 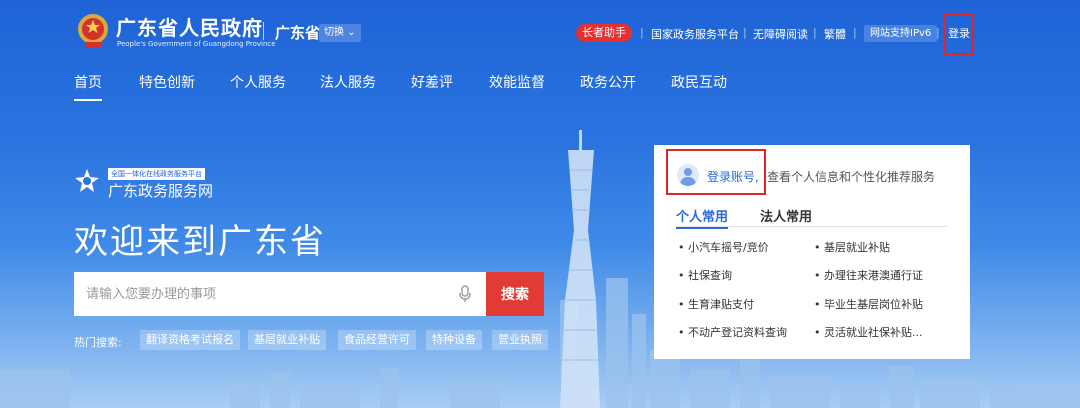 I want to click on hot-search-tag: 营业执照, so click(x=520, y=340).